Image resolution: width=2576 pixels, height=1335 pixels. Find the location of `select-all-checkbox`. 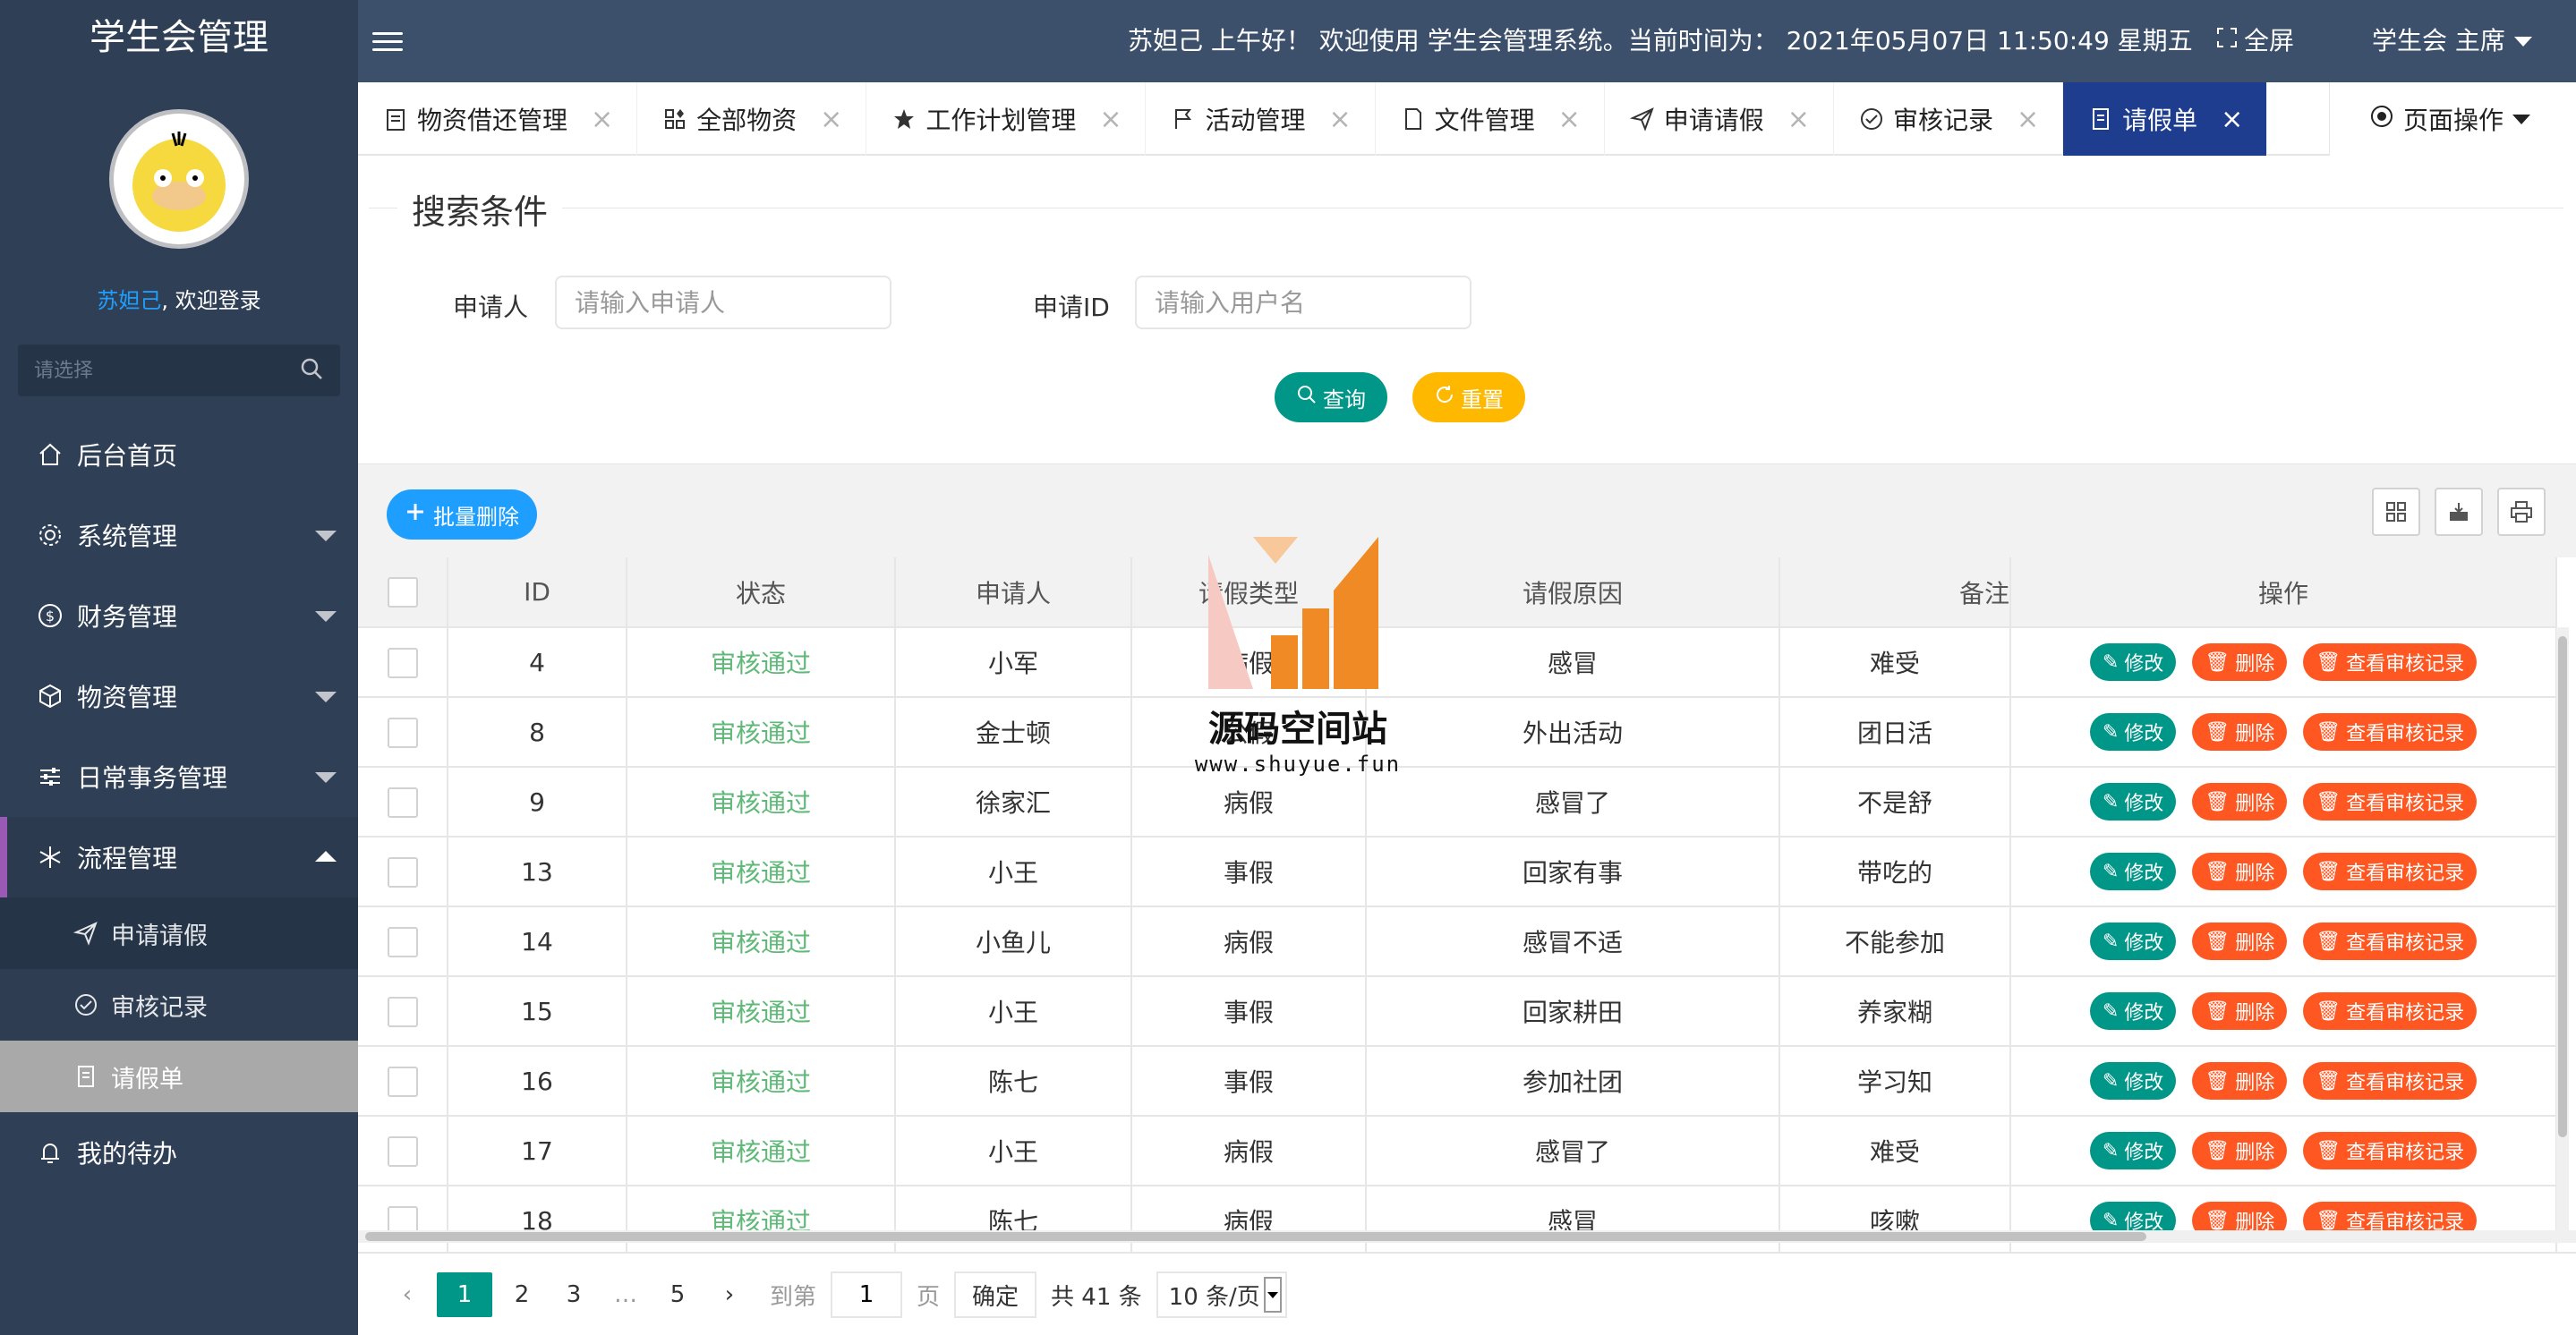

select-all-checkbox is located at coordinates (402, 592).